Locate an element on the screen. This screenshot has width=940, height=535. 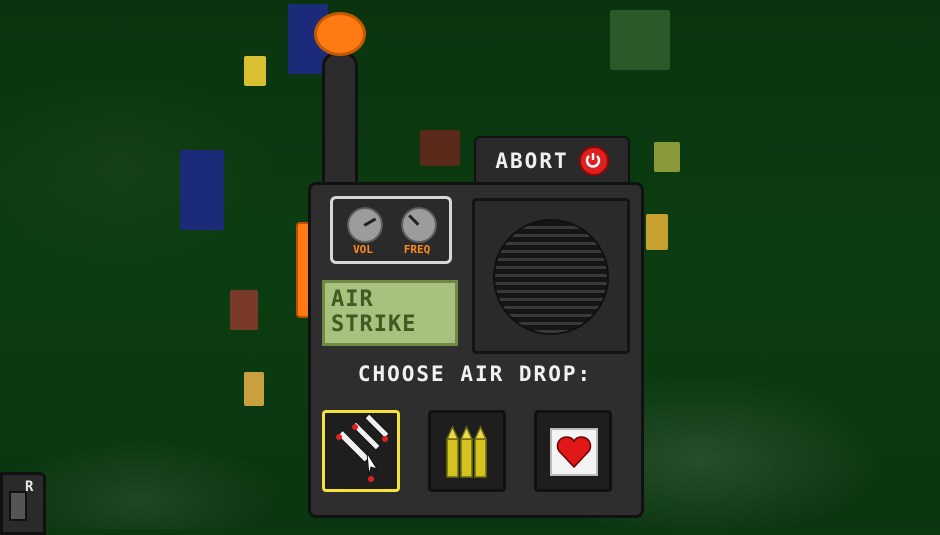
frequency-knob is located at coordinates (419, 225).